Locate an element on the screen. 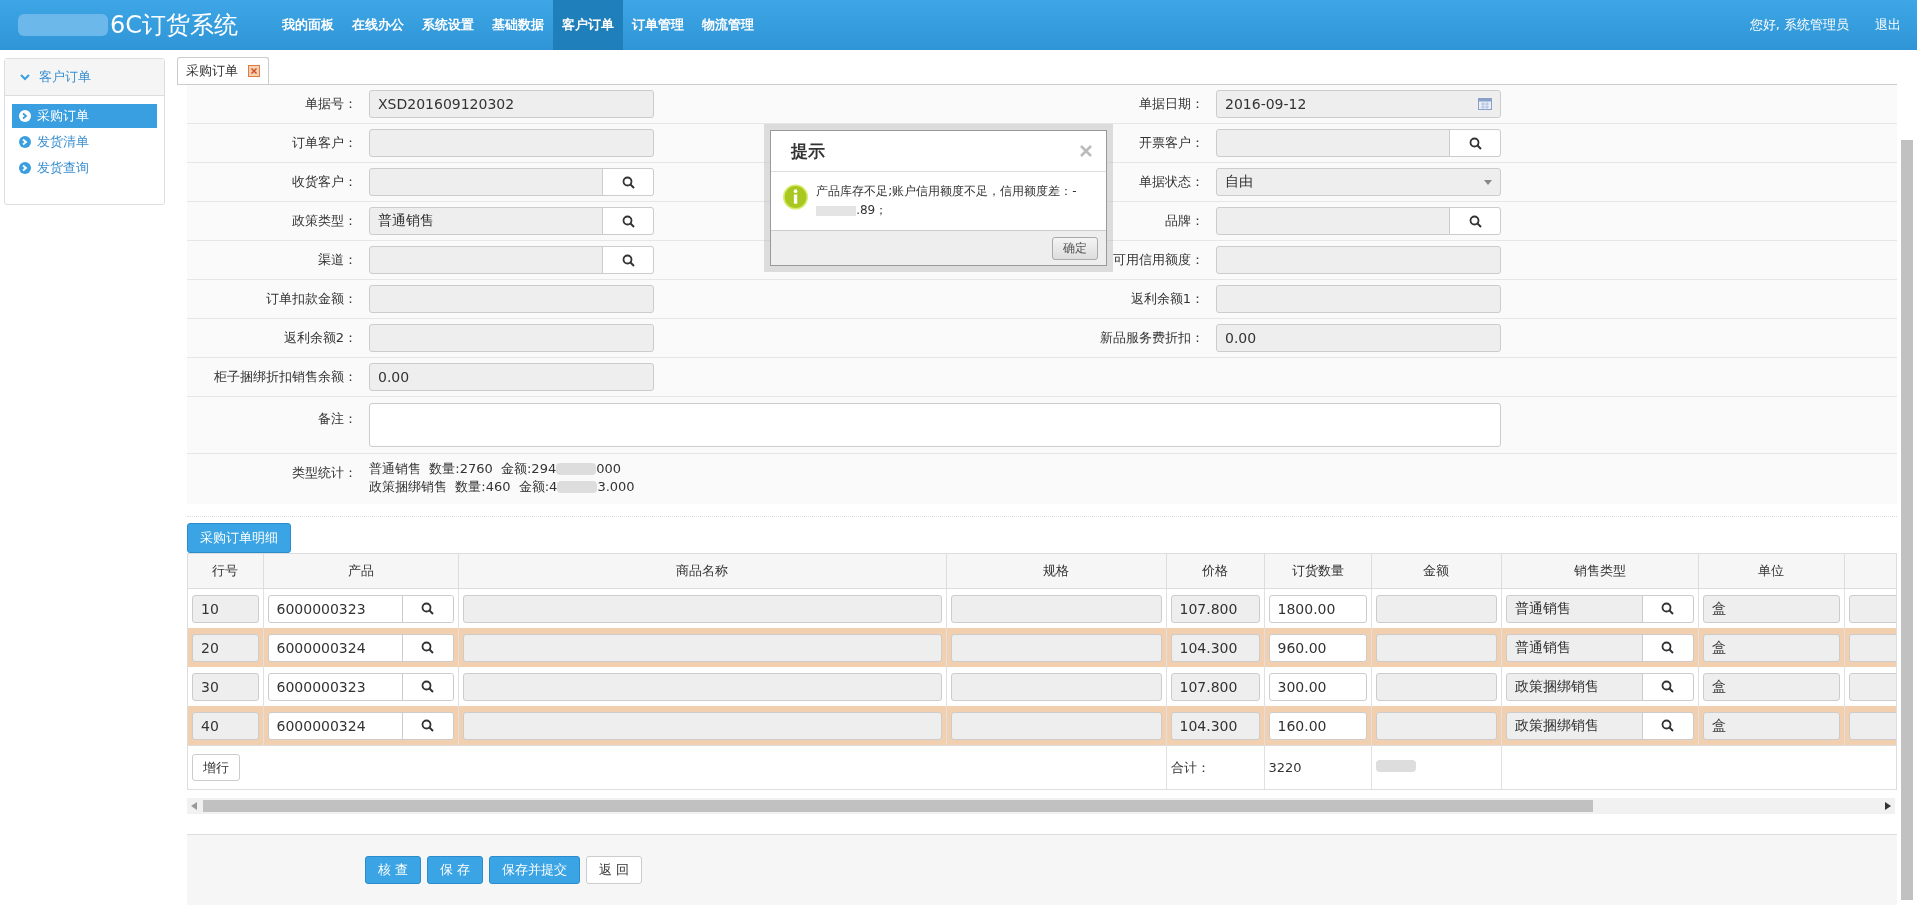  type-stat-text: 普通销售 数量:2760 金额:294 is located at coordinates (463, 469).